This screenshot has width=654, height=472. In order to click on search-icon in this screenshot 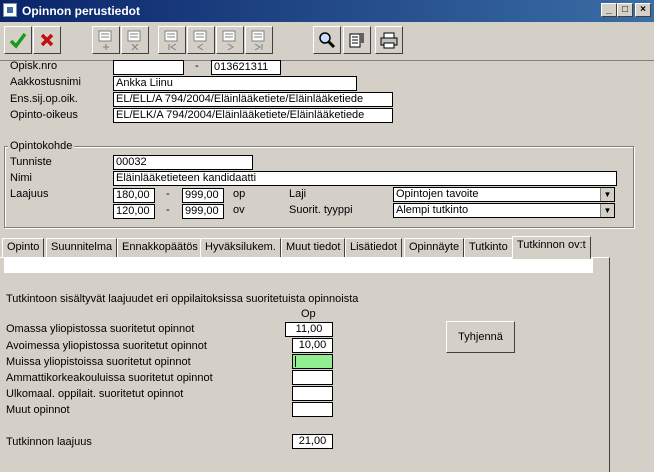, I will do `click(327, 40)`.